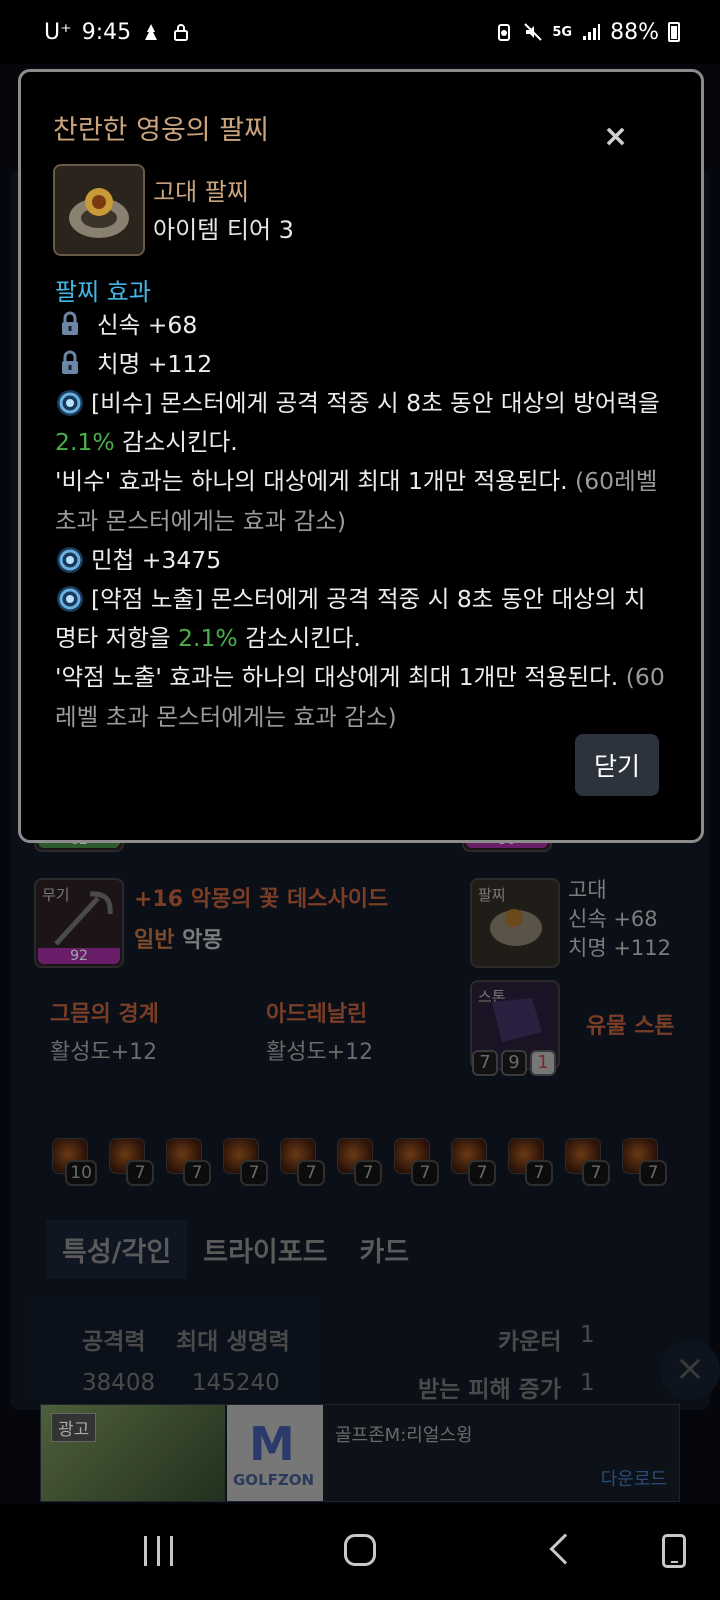 The width and height of the screenshot is (720, 1600). What do you see at coordinates (404, 1435) in the screenshot?
I see `ad-title: 골프존M:리얼스윙` at bounding box center [404, 1435].